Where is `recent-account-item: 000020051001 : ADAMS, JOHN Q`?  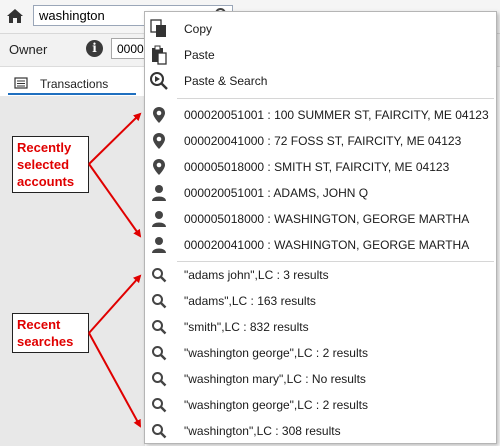
recent-account-item: 000020051001 : ADAMS, JOHN Q is located at coordinates (320, 193).